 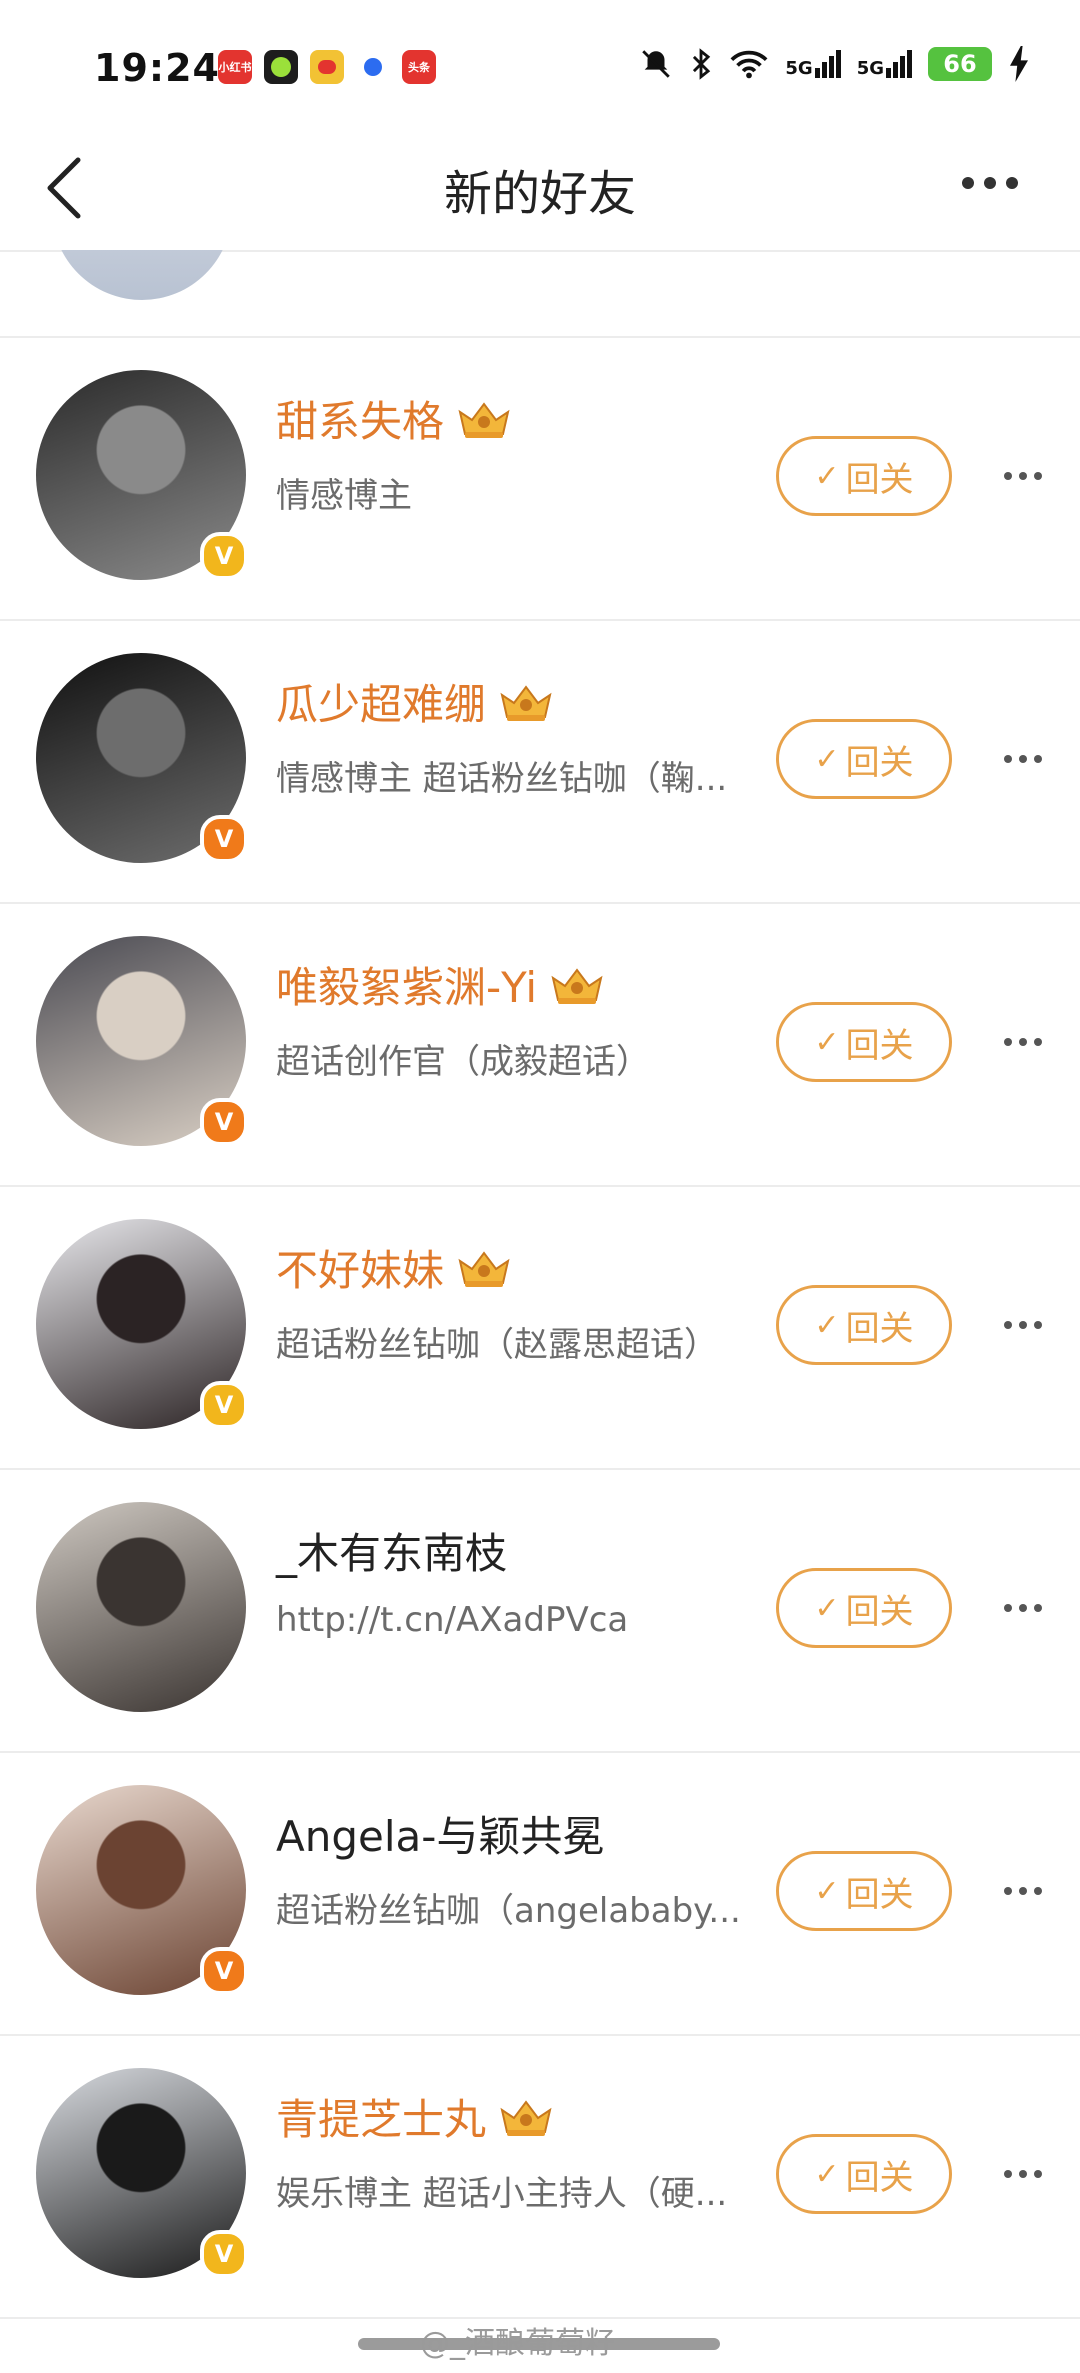 I want to click on notification-app-icons: 小红书 头条, so click(x=327, y=67).